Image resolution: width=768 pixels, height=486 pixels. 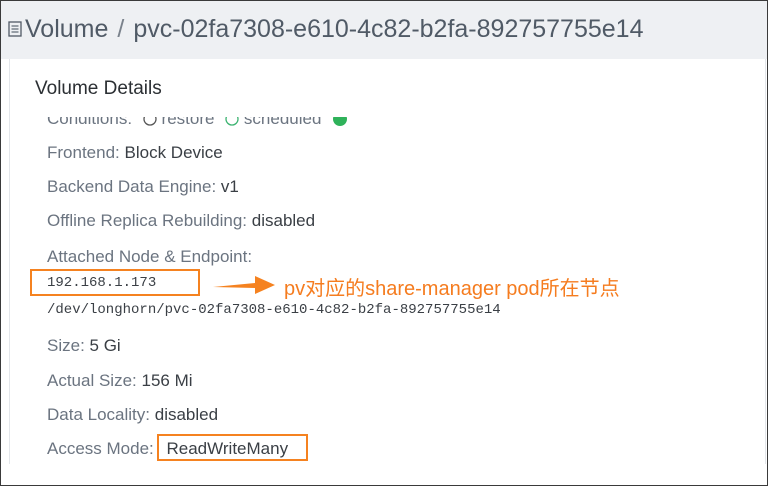 What do you see at coordinates (132, 186) in the screenshot?
I see `backend-engine-label: Backend Data Engine:` at bounding box center [132, 186].